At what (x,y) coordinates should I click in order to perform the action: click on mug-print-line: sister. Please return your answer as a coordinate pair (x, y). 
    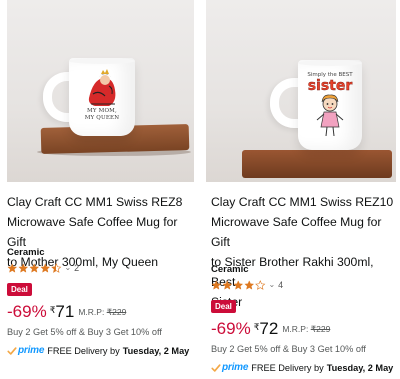
    Looking at the image, I should click on (330, 86).